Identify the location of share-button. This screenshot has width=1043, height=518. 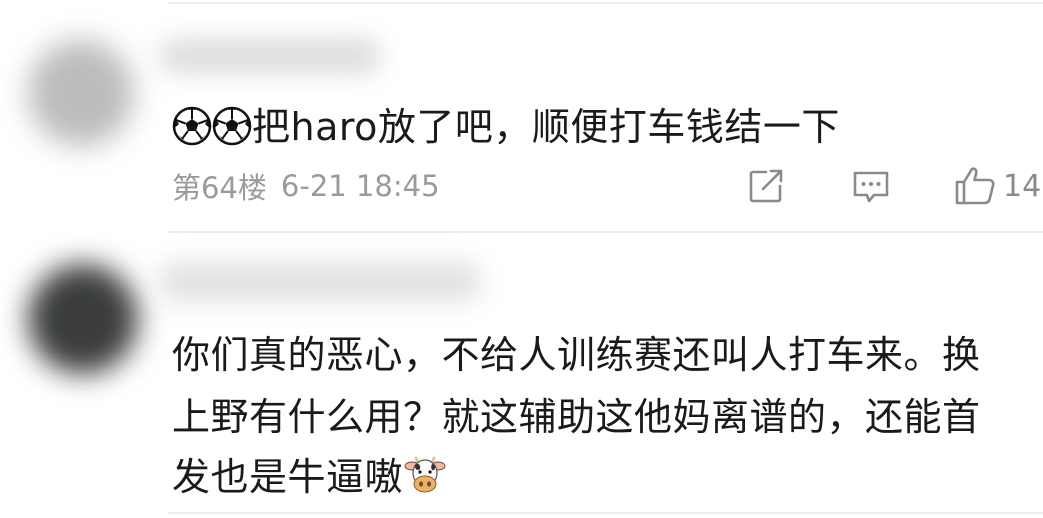
(766, 186).